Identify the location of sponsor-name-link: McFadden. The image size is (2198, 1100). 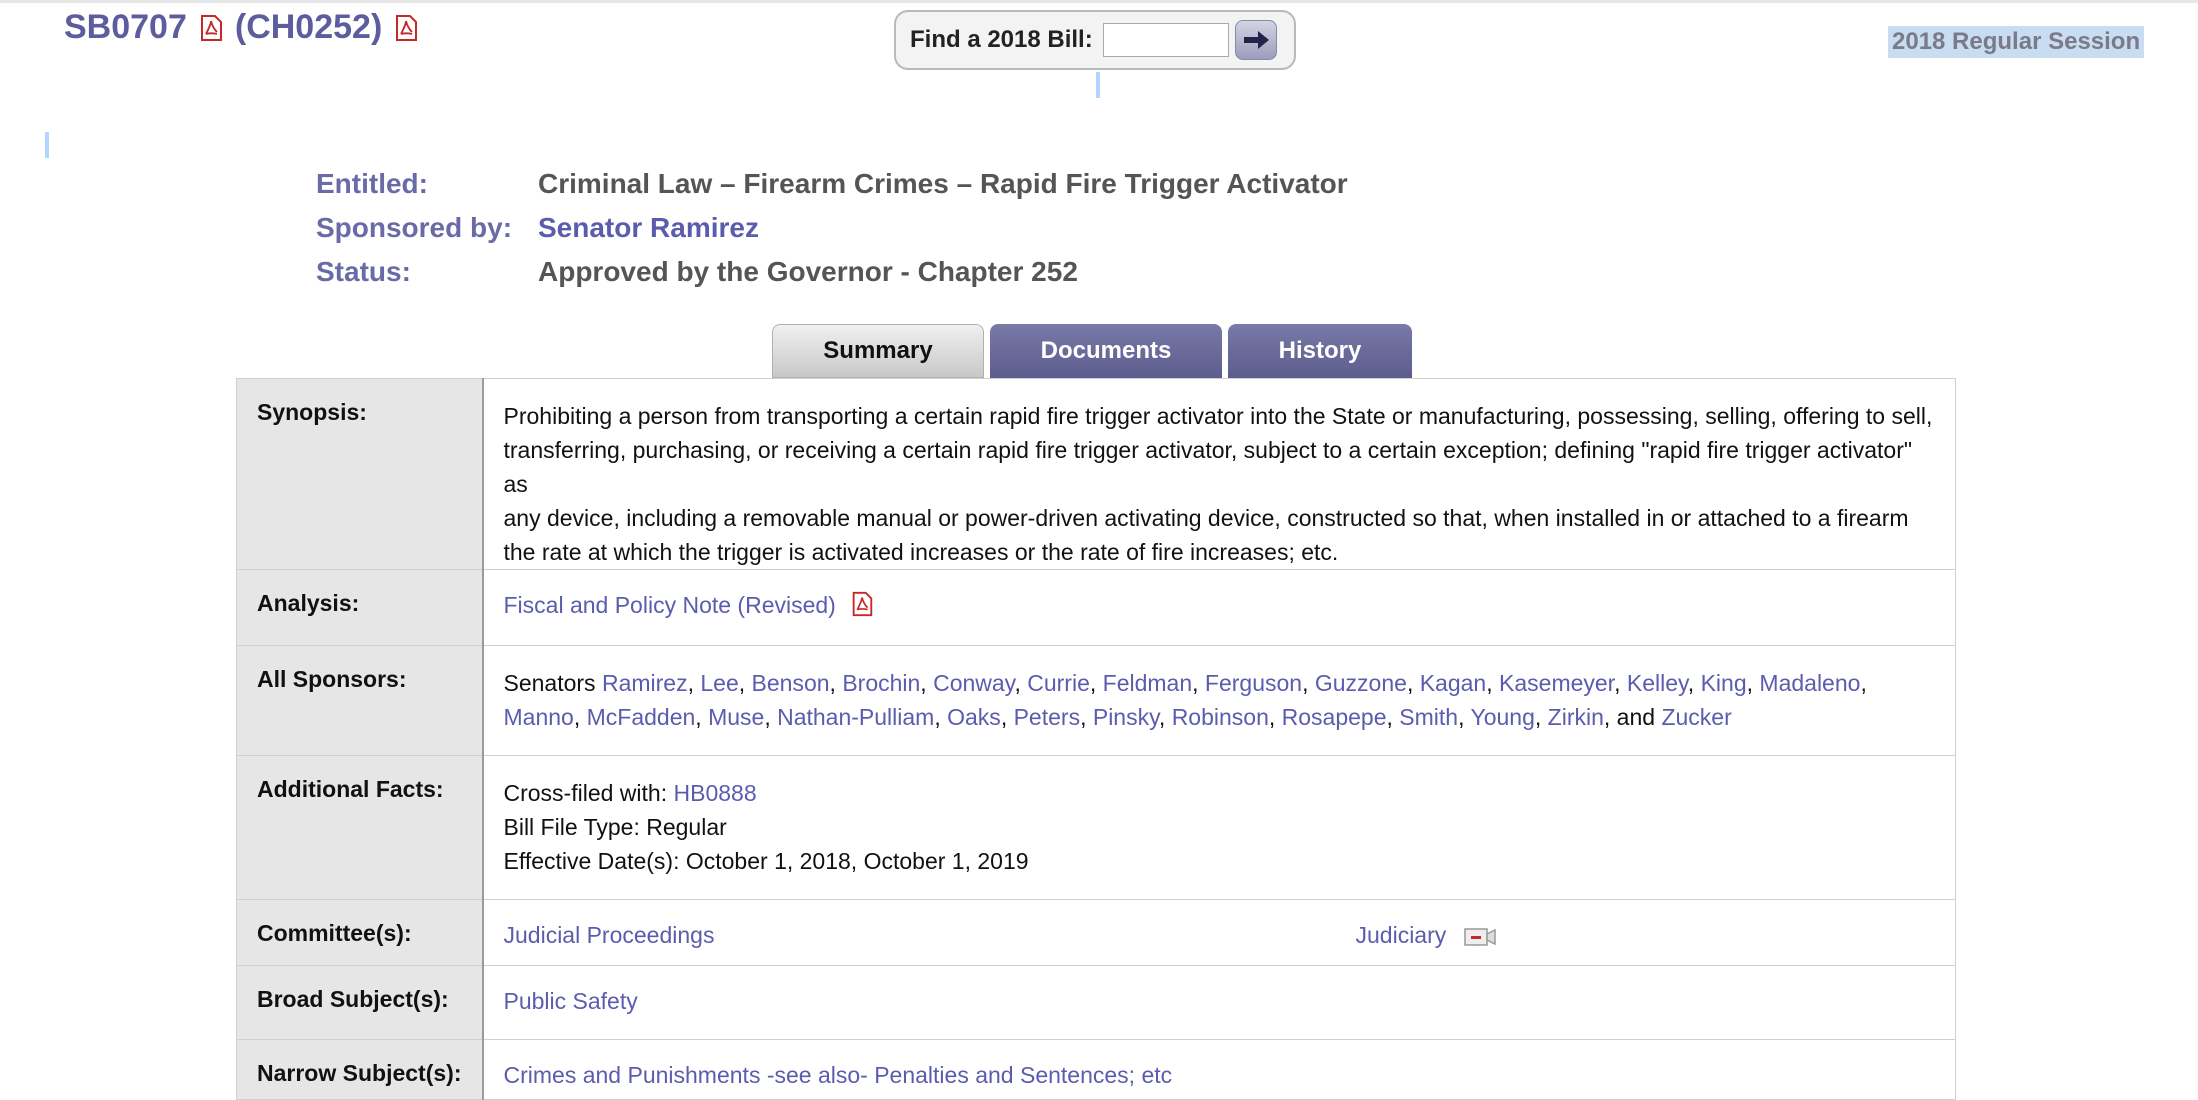
(641, 717).